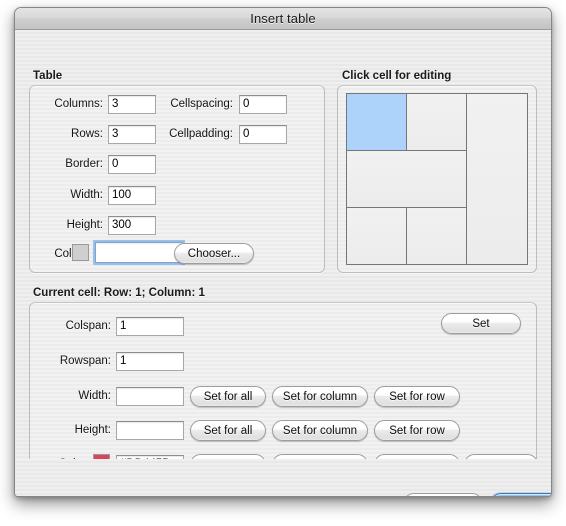 This screenshot has width=566, height=526. I want to click on table-height-input: 300, so click(132, 225).